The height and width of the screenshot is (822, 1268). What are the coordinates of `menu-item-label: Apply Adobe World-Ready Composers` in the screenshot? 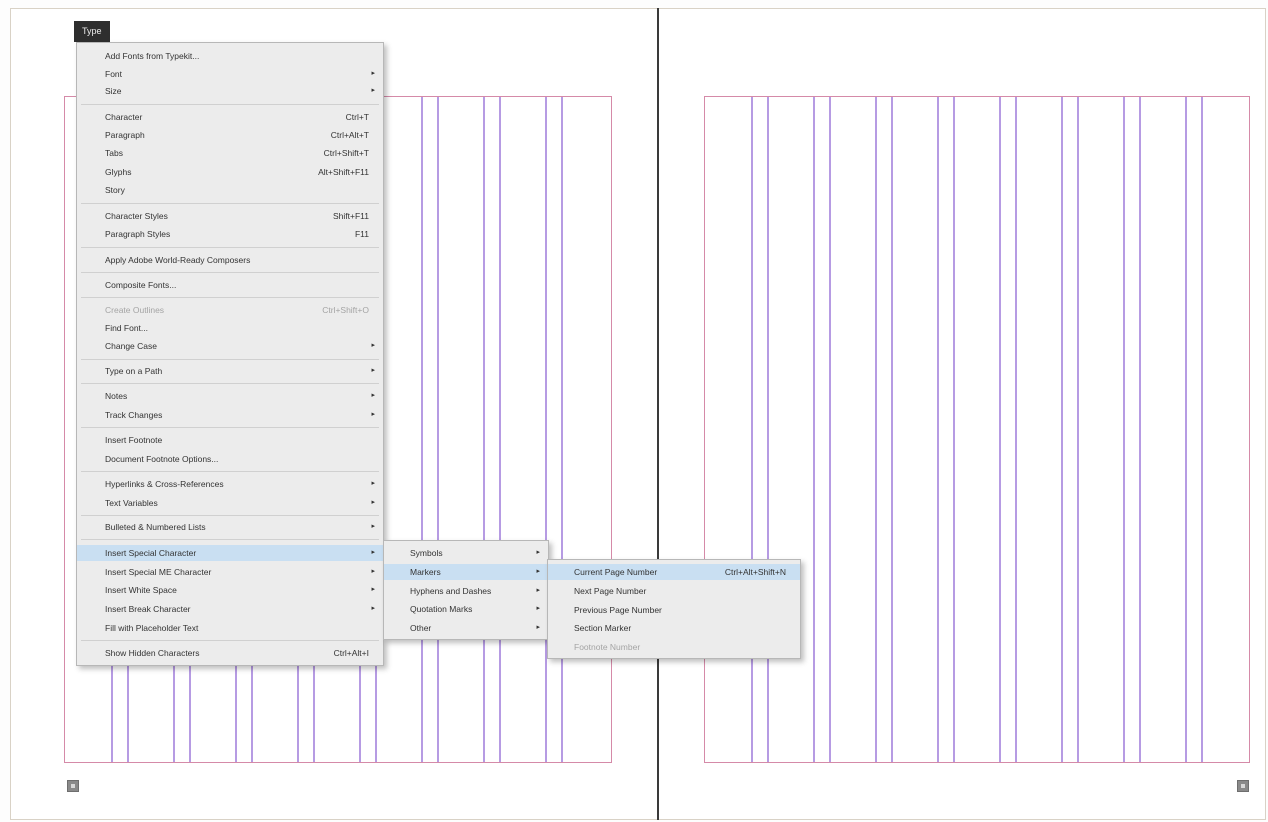 It's located at (178, 260).